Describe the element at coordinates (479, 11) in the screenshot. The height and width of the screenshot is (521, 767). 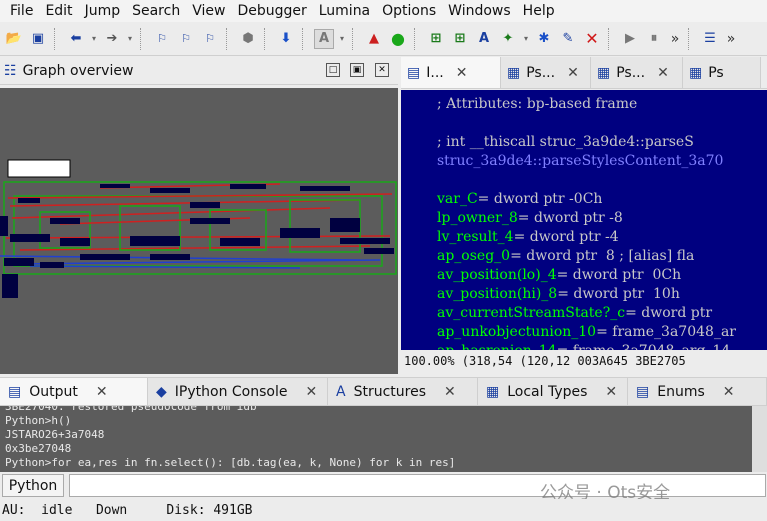
I see `menu-windows: Windows` at that location.